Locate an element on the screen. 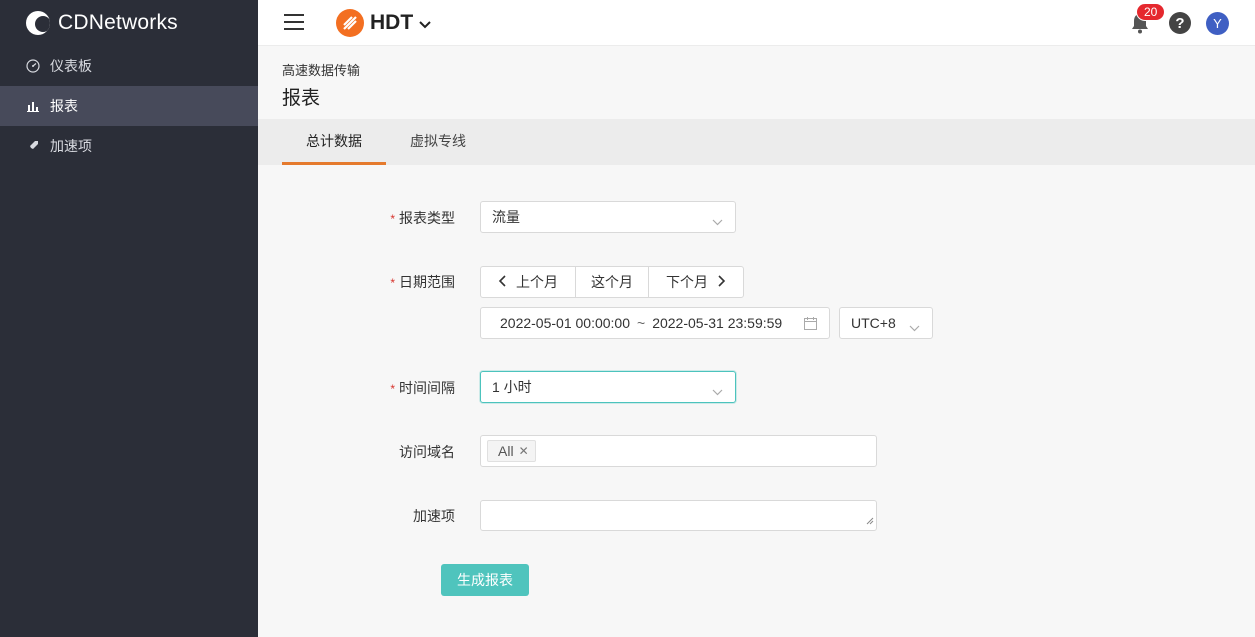  brand-name: CDNetworks is located at coordinates (118, 22).